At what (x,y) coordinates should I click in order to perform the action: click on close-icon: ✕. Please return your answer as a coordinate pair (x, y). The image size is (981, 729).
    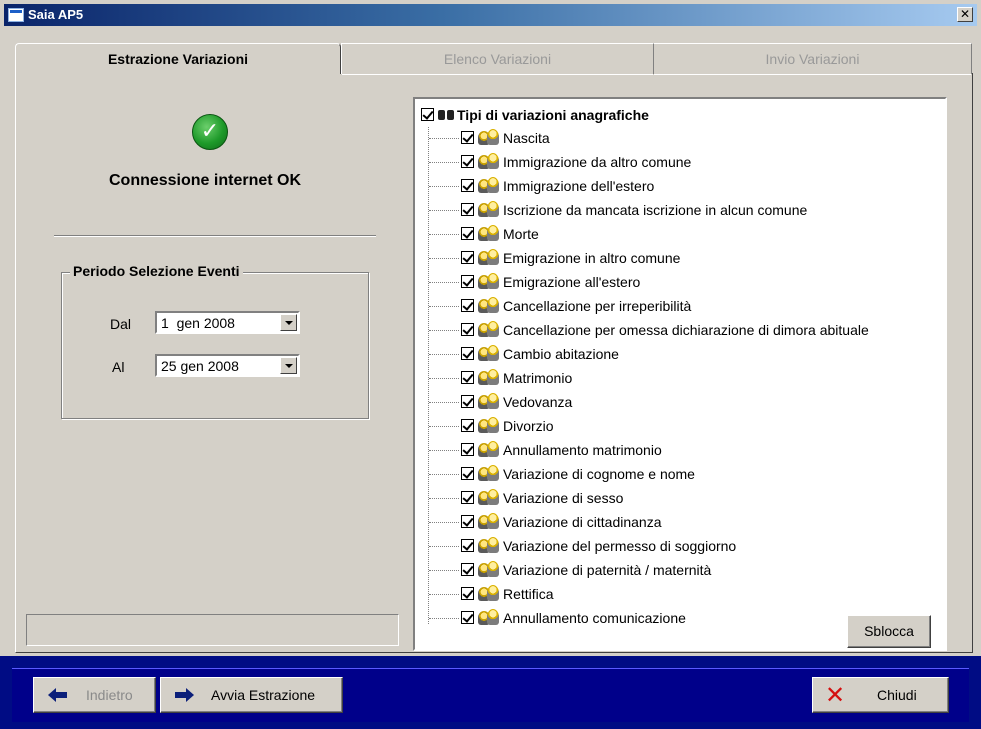
    Looking at the image, I should click on (835, 695).